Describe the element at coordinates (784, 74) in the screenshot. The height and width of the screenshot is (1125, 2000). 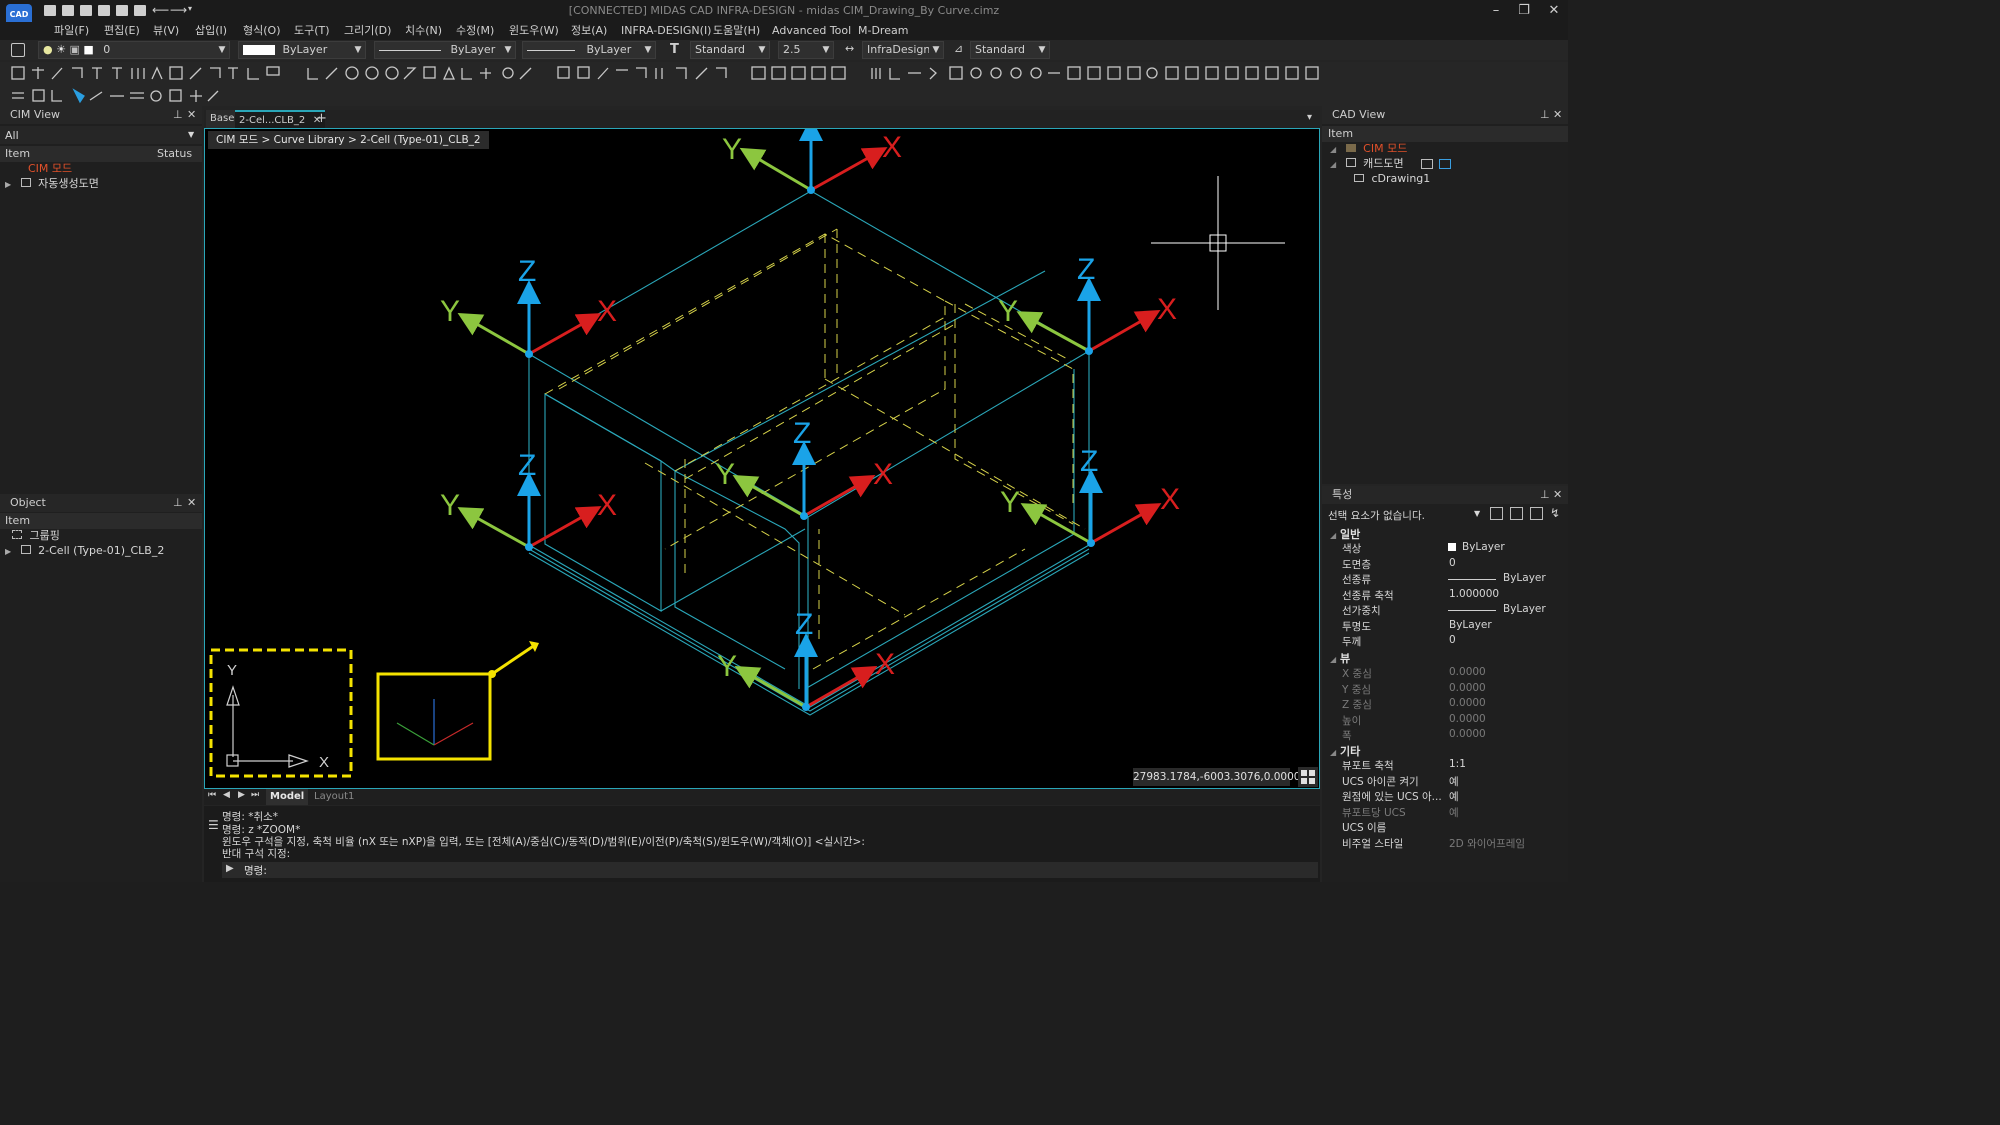
I see `tool-icons-strip` at that location.